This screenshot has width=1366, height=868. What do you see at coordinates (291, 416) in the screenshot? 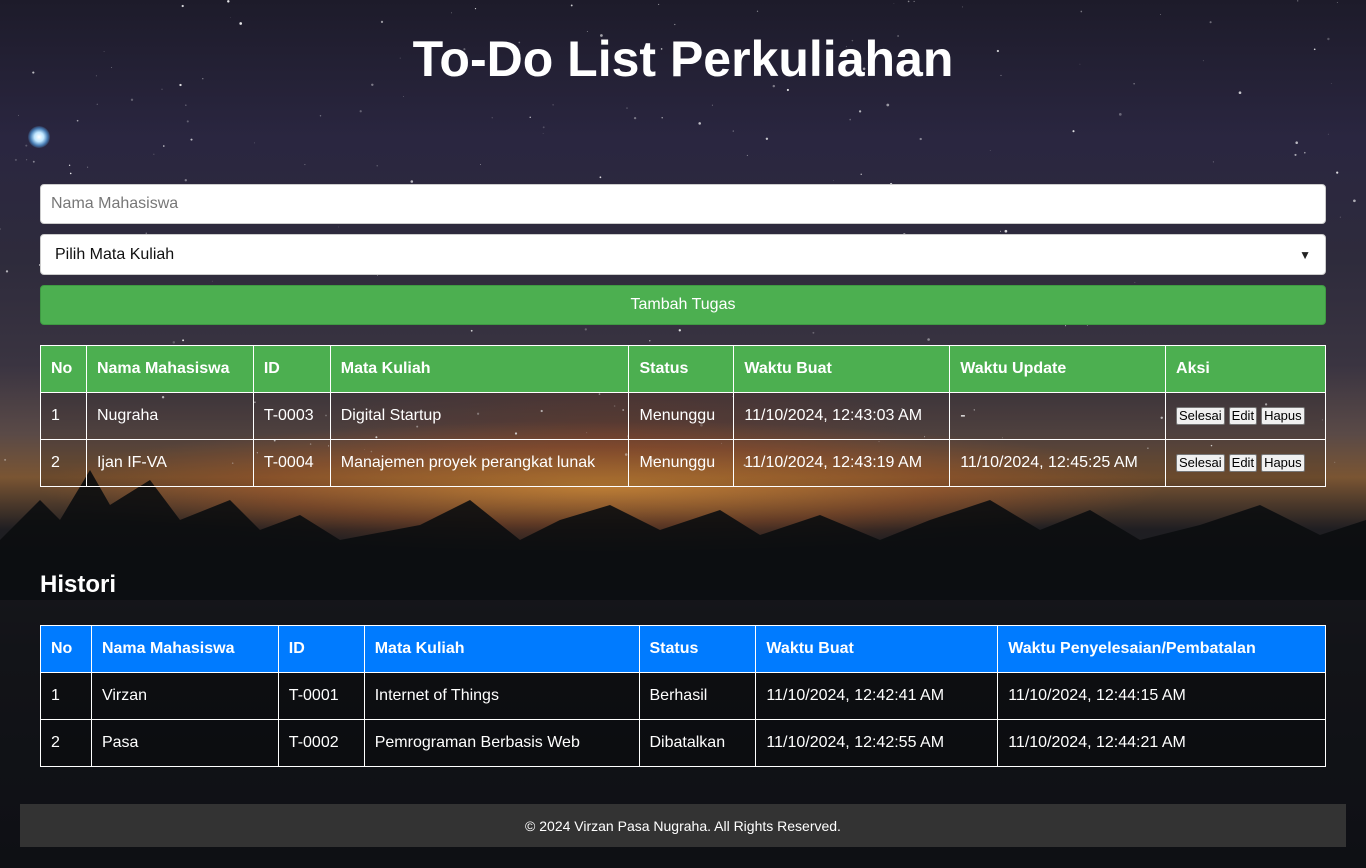
I see `cell-id: T-0003` at bounding box center [291, 416].